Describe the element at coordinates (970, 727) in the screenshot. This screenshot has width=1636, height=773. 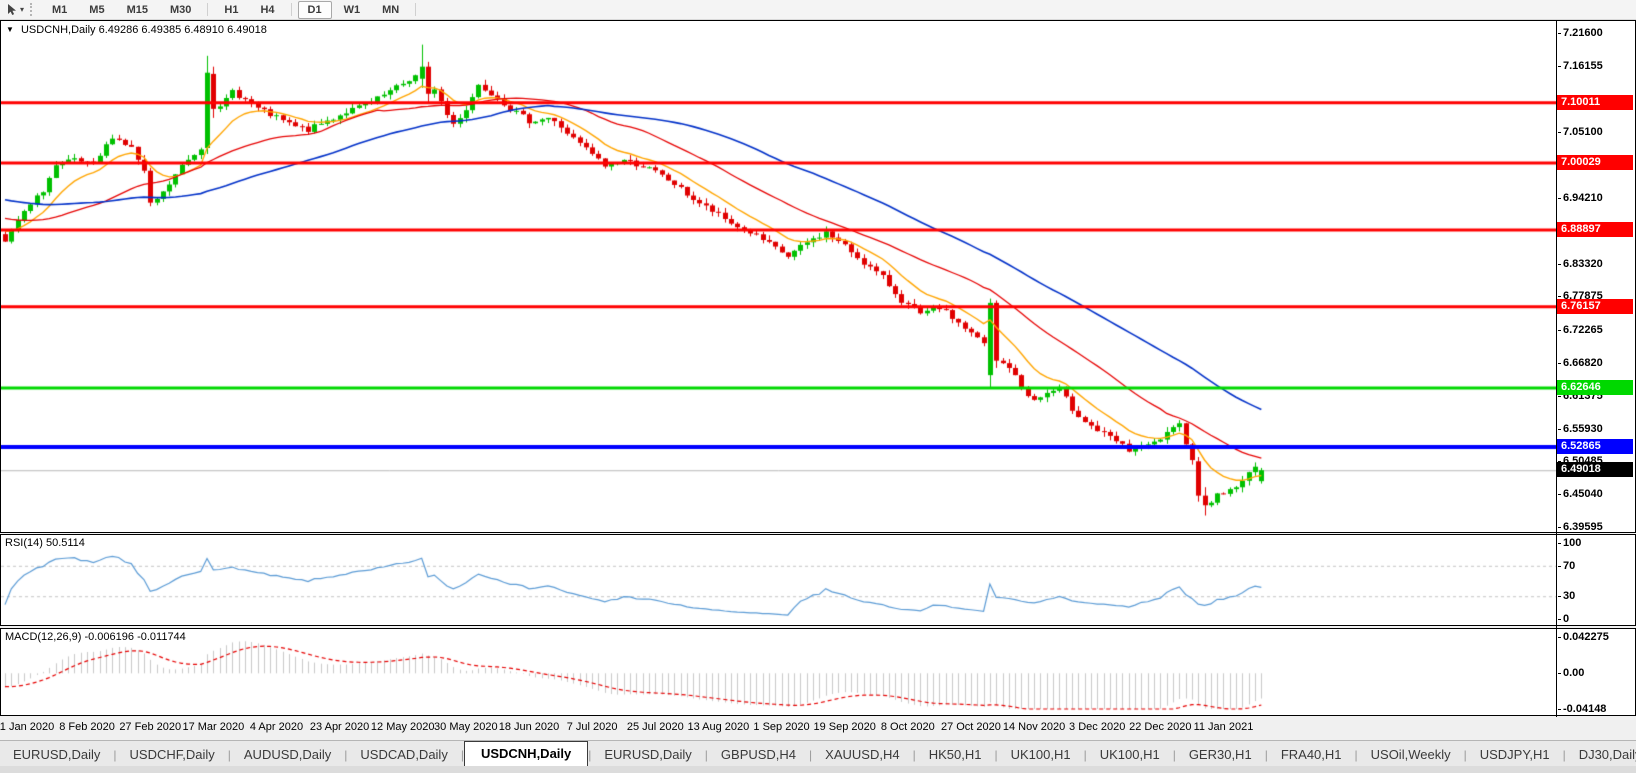
I see `date-label: 27 Oct 2020` at that location.